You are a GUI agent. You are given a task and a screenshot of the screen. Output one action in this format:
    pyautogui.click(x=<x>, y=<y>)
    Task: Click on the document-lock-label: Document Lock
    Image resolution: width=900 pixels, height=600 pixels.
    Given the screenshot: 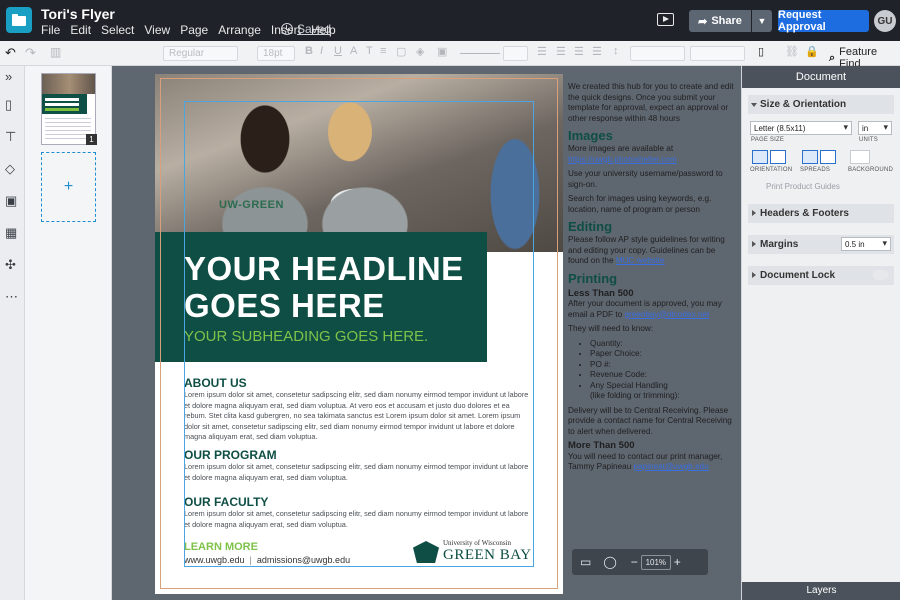 What is the action you would take?
    pyautogui.click(x=798, y=275)
    